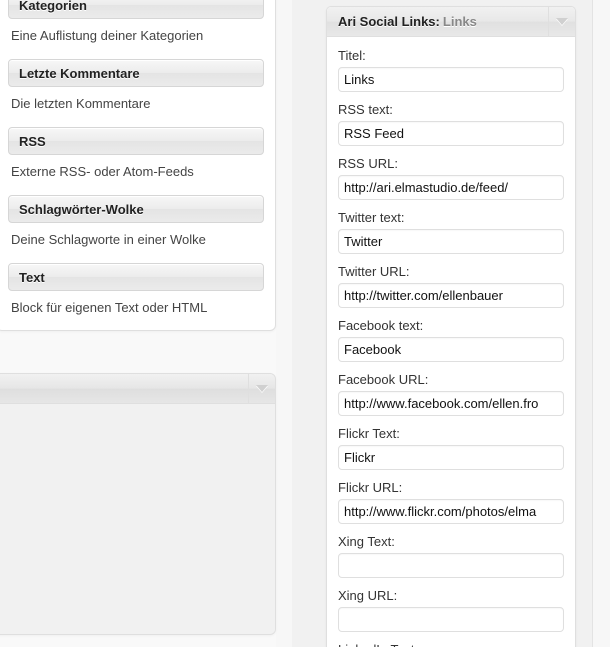 The width and height of the screenshot is (610, 647). I want to click on field-label-rss-url: RSS URL:, so click(368, 163).